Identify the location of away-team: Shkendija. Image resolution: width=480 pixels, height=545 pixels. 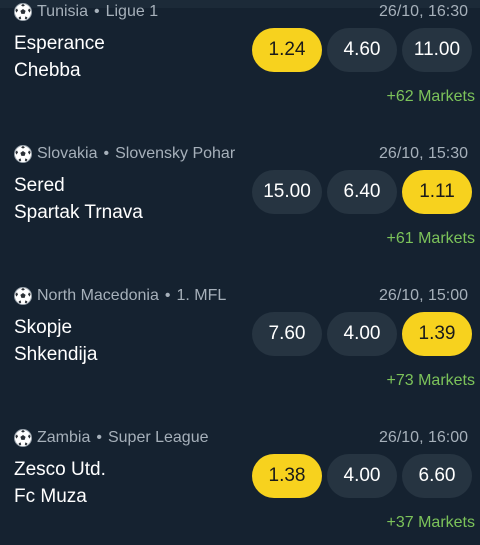
(56, 354).